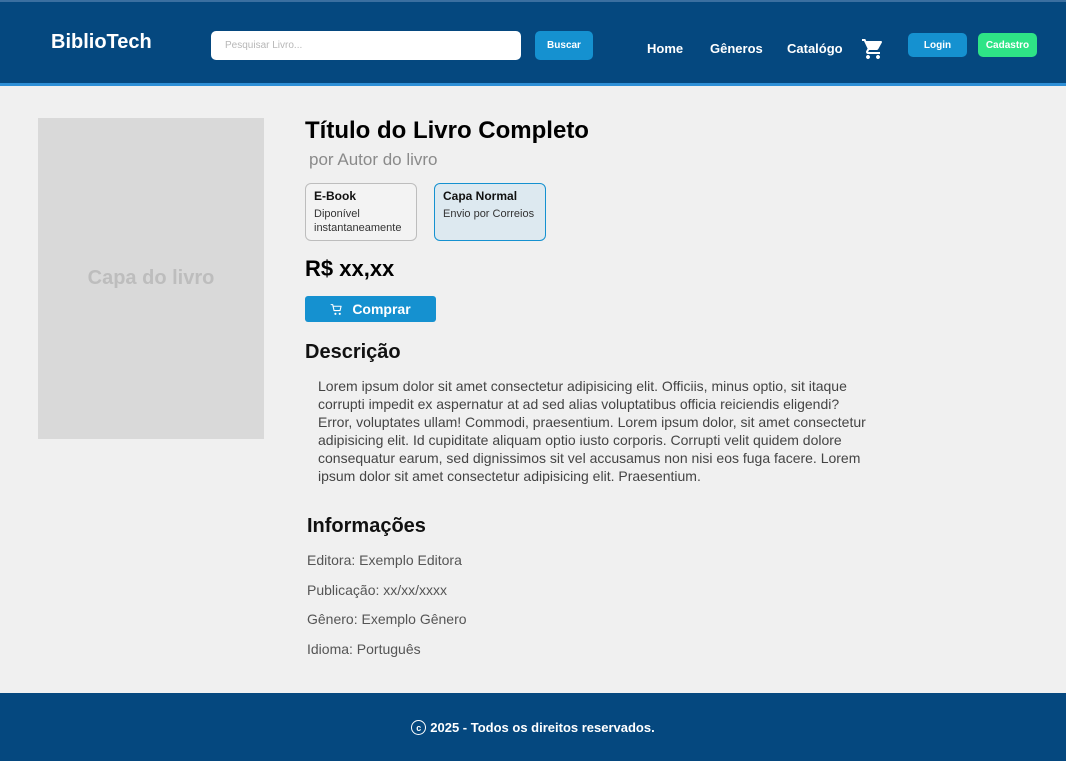 The height and width of the screenshot is (761, 1066). Describe the element at coordinates (480, 196) in the screenshot. I see `format-name: Capa Normal` at that location.